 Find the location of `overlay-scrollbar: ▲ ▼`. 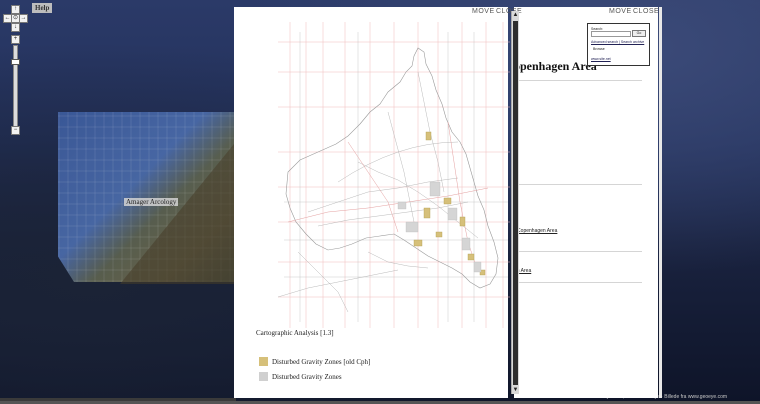

overlay-scrollbar: ▲ ▼ is located at coordinates (515, 202).